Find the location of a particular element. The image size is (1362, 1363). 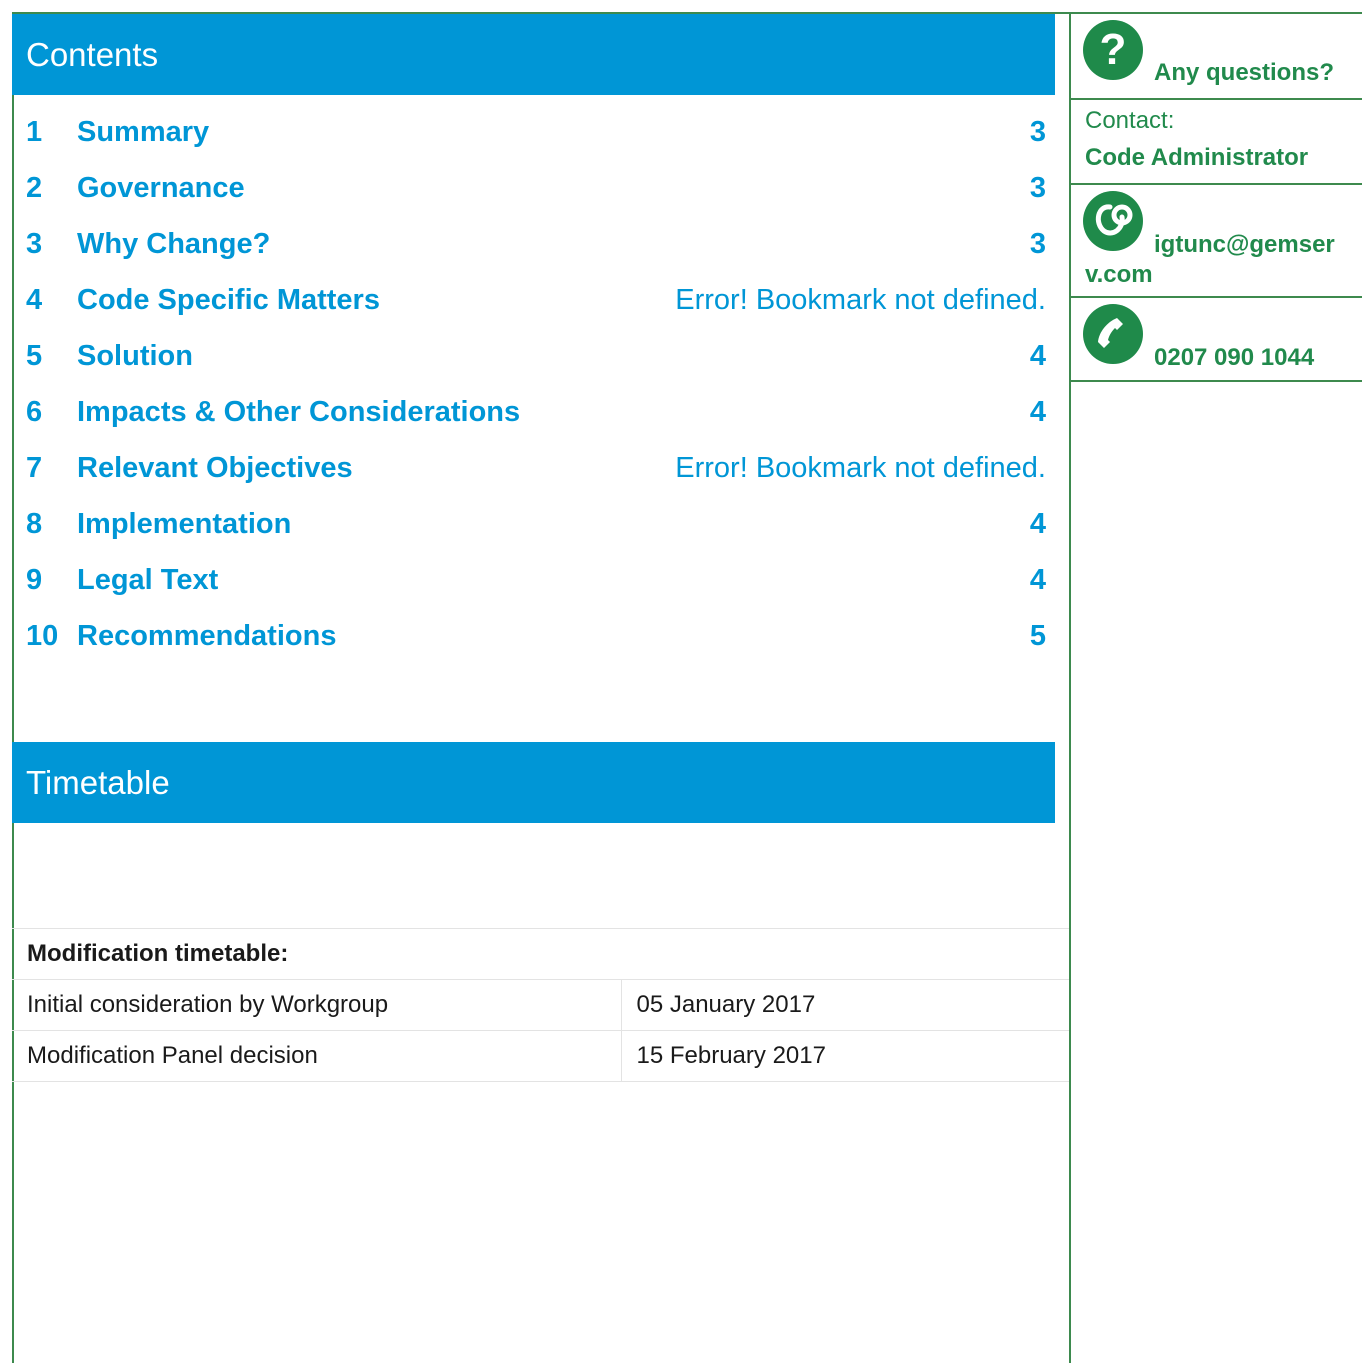

questions-heading: Any questions? is located at coordinates (1244, 72).